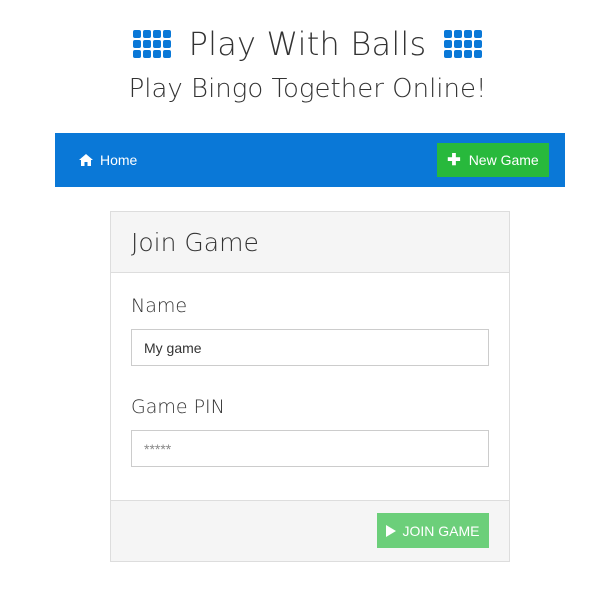 This screenshot has height=605, width=615. I want to click on page-subtitle: Play Bingo Together Online!, so click(307, 89).